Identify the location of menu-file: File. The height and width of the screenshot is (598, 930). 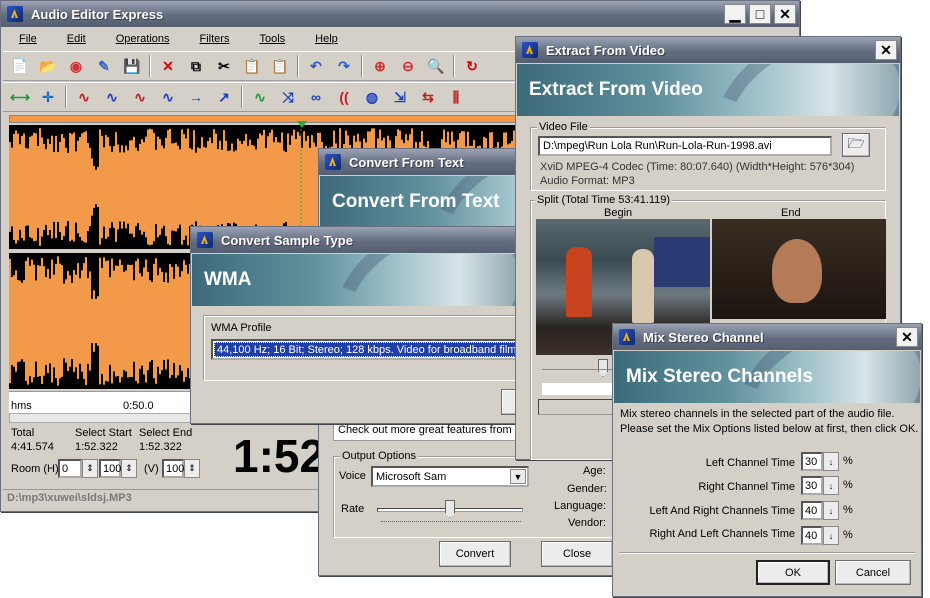
(27, 39).